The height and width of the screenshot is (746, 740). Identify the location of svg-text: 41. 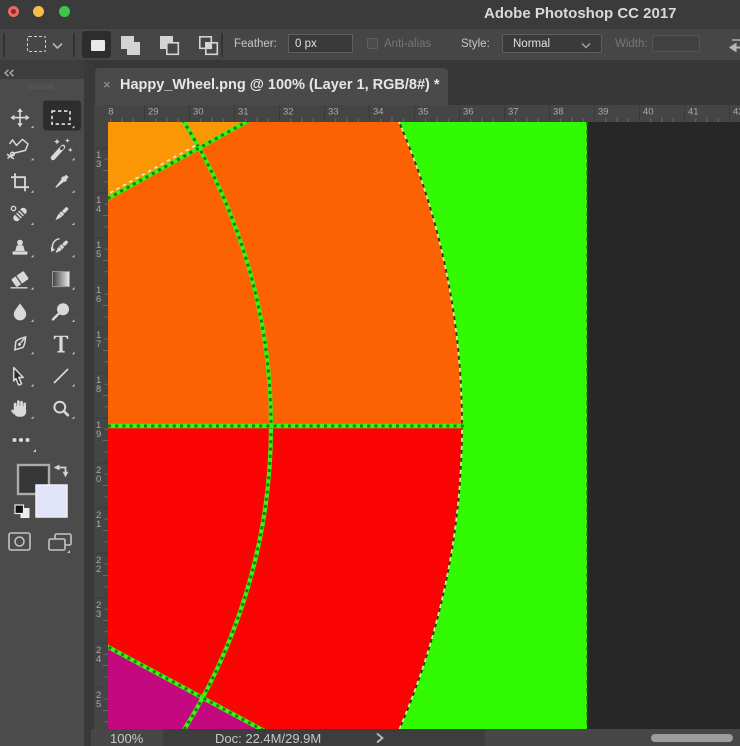
(693, 112).